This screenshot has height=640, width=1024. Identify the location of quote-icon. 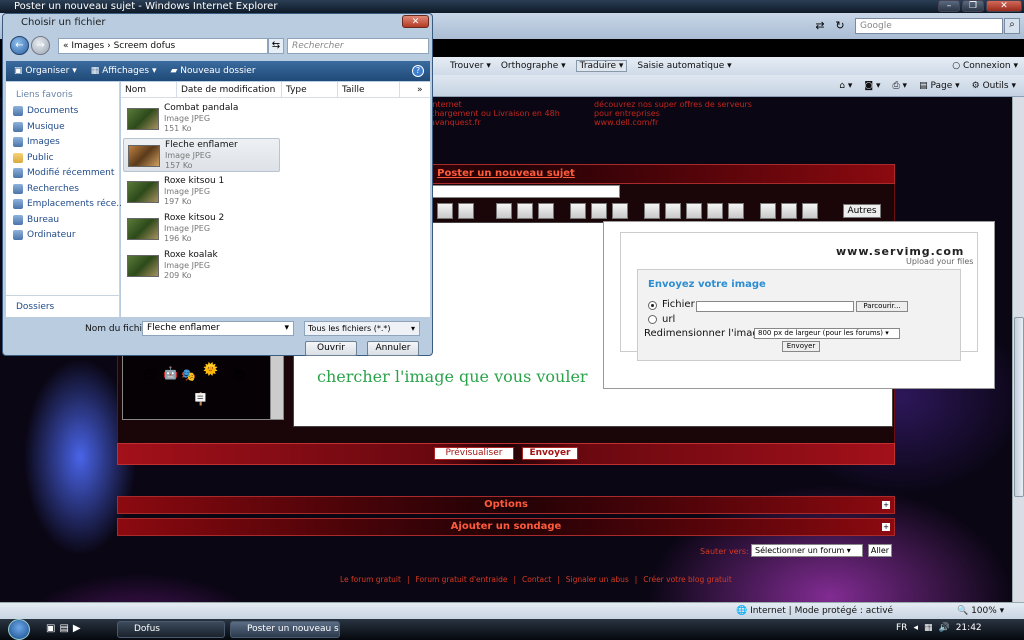
(578, 211).